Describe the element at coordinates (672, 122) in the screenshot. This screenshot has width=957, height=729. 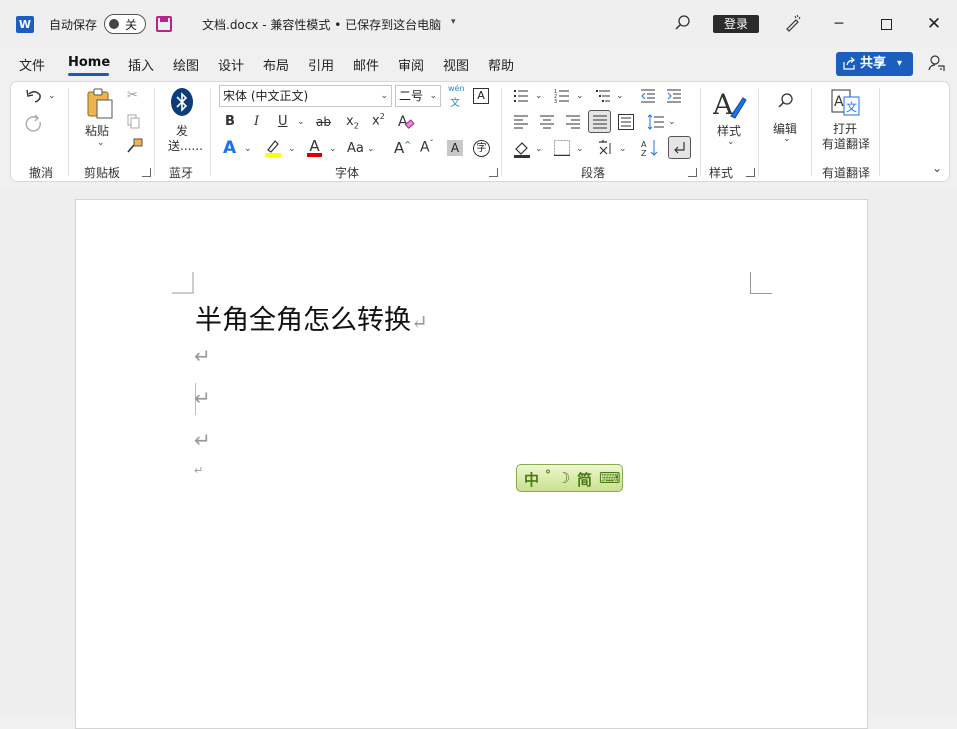
I see `line-spacing-dropdown-icon: ⌄` at that location.